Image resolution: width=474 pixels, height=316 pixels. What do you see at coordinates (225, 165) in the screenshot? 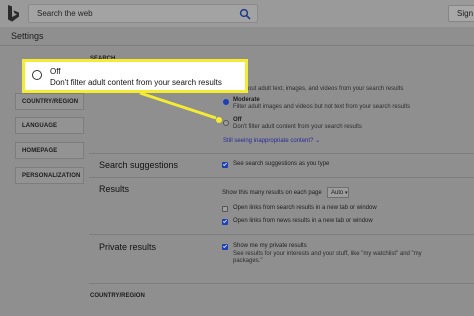
I see `search-suggestions-checkbox` at bounding box center [225, 165].